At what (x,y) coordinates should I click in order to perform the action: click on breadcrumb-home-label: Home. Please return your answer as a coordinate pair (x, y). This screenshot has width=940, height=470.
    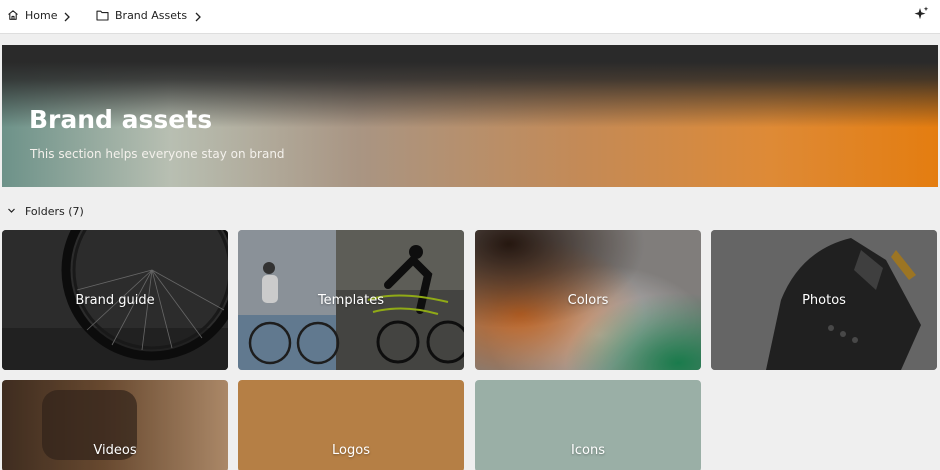
    Looking at the image, I should click on (41, 15).